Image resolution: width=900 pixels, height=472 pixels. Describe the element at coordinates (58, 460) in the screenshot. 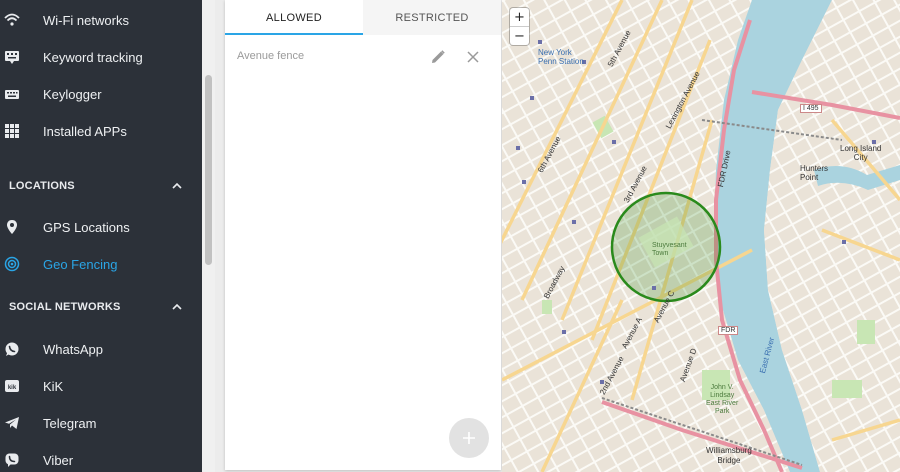

I see `sidebar-item-label: Viber` at that location.